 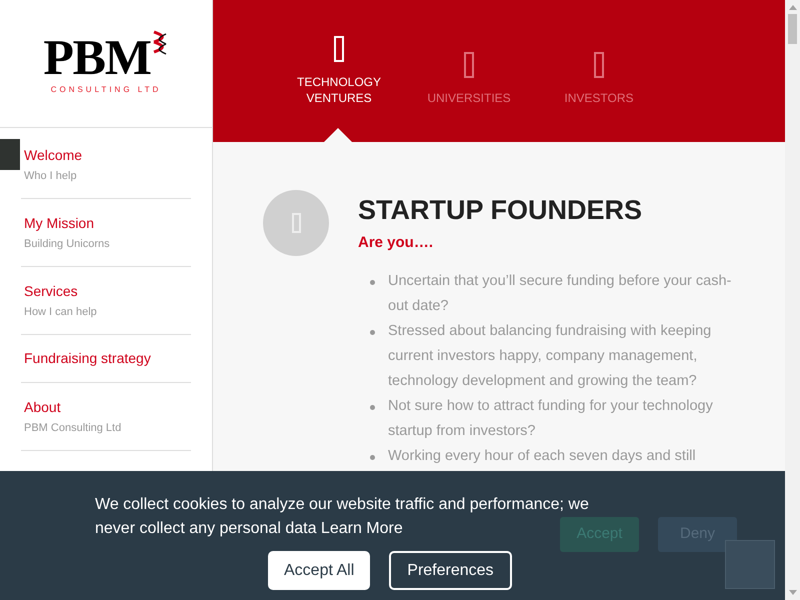 I want to click on bullet-text: Not sure how to attract funding for your technology startup from investors?, so click(x=551, y=418).